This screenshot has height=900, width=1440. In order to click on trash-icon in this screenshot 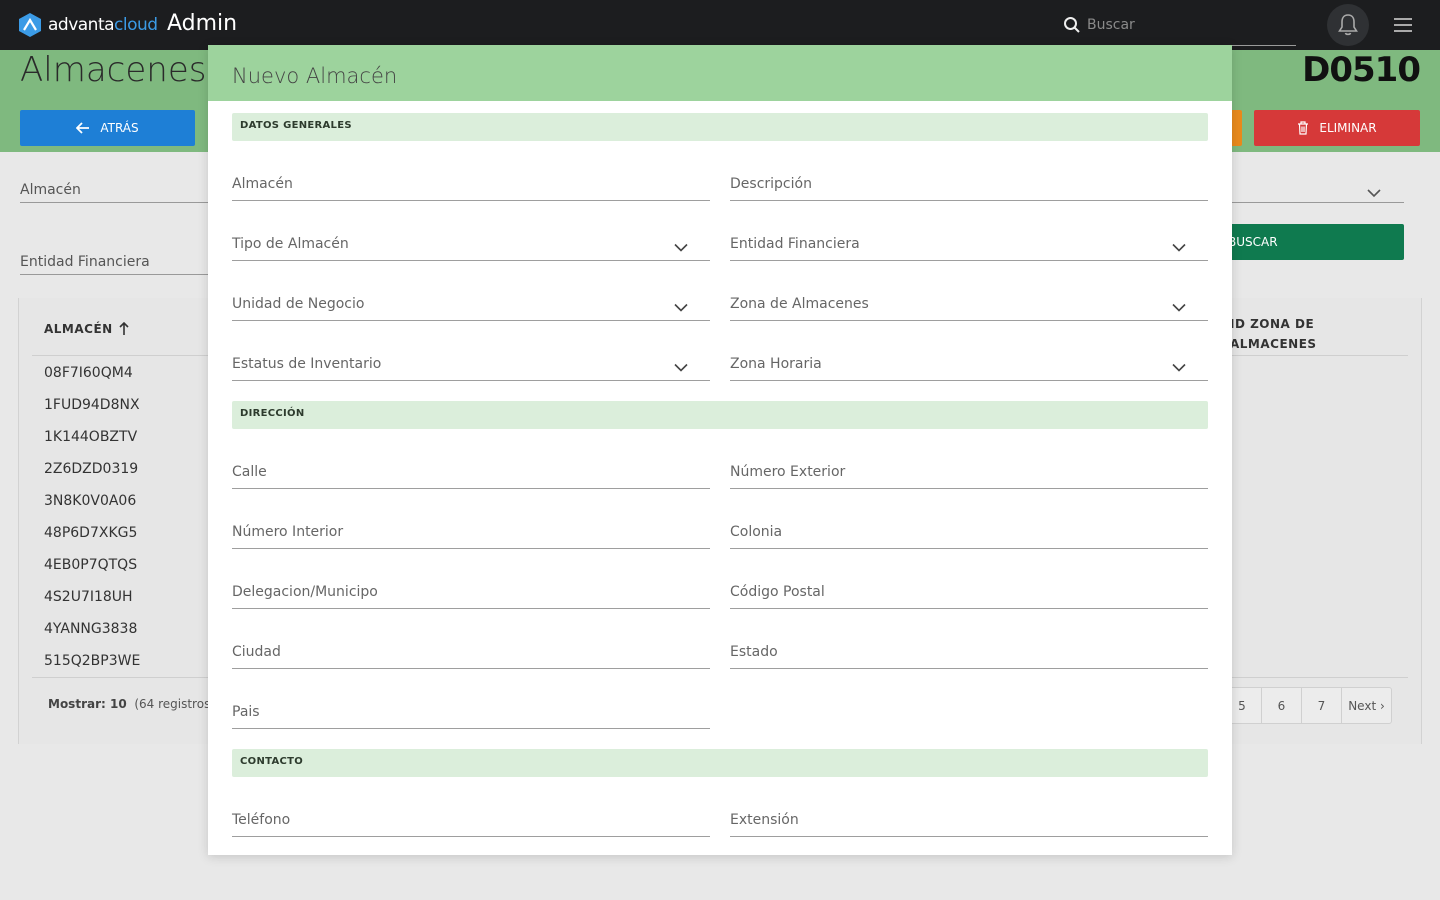, I will do `click(1303, 128)`.